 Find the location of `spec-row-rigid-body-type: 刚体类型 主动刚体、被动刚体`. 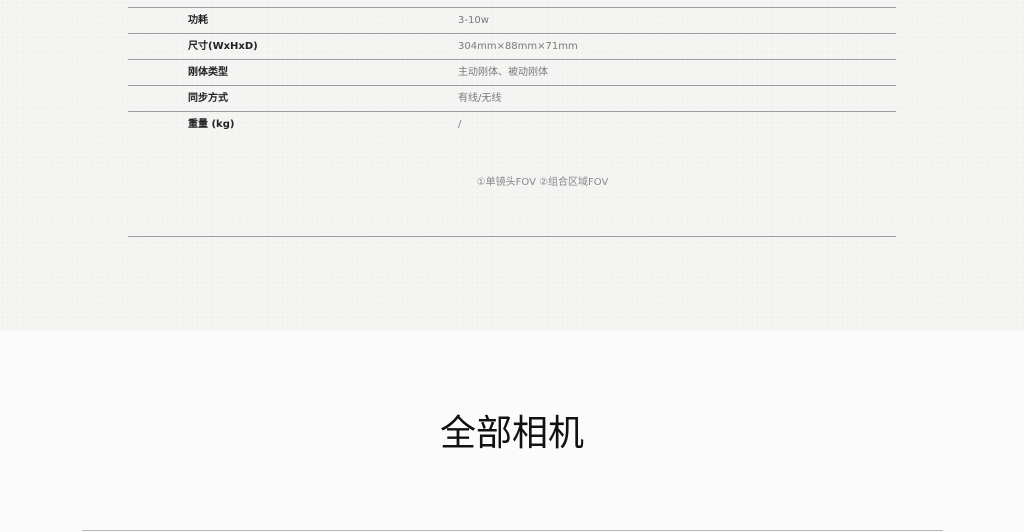

spec-row-rigid-body-type: 刚体类型 主动刚体、被动刚体 is located at coordinates (512, 72).